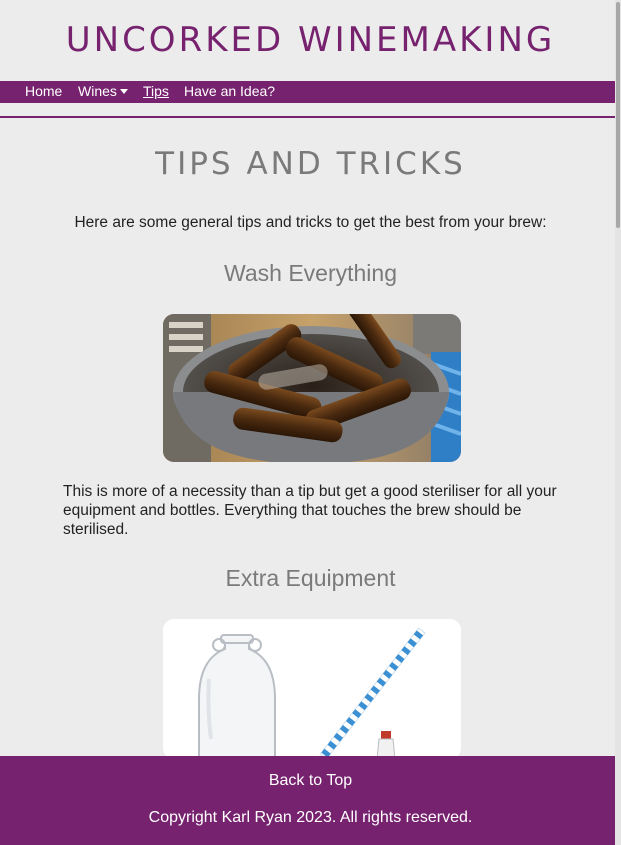  Describe the element at coordinates (97, 91) in the screenshot. I see `nav-wines-label: Wines` at that location.